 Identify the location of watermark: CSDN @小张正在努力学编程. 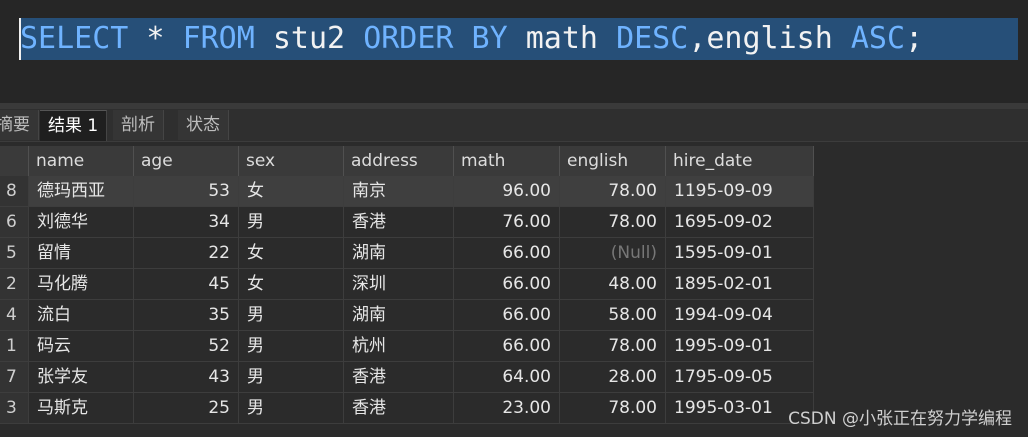
(900, 419).